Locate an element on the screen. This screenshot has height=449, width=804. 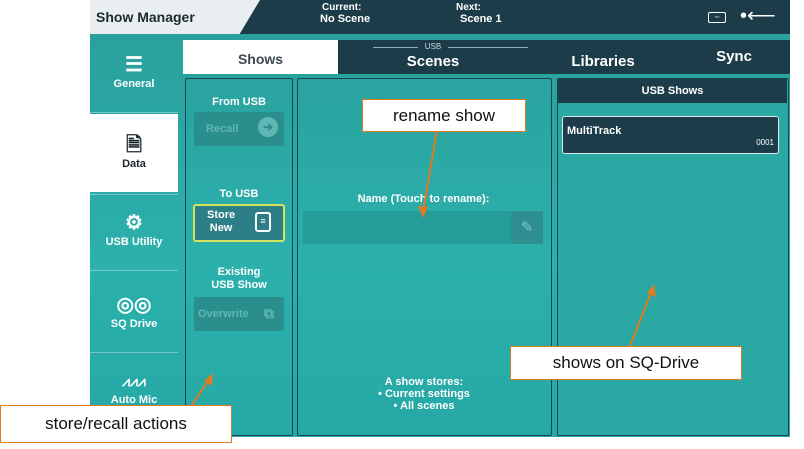
nav-item-usb-utility: ⚙ USB Utility is located at coordinates (134, 230).